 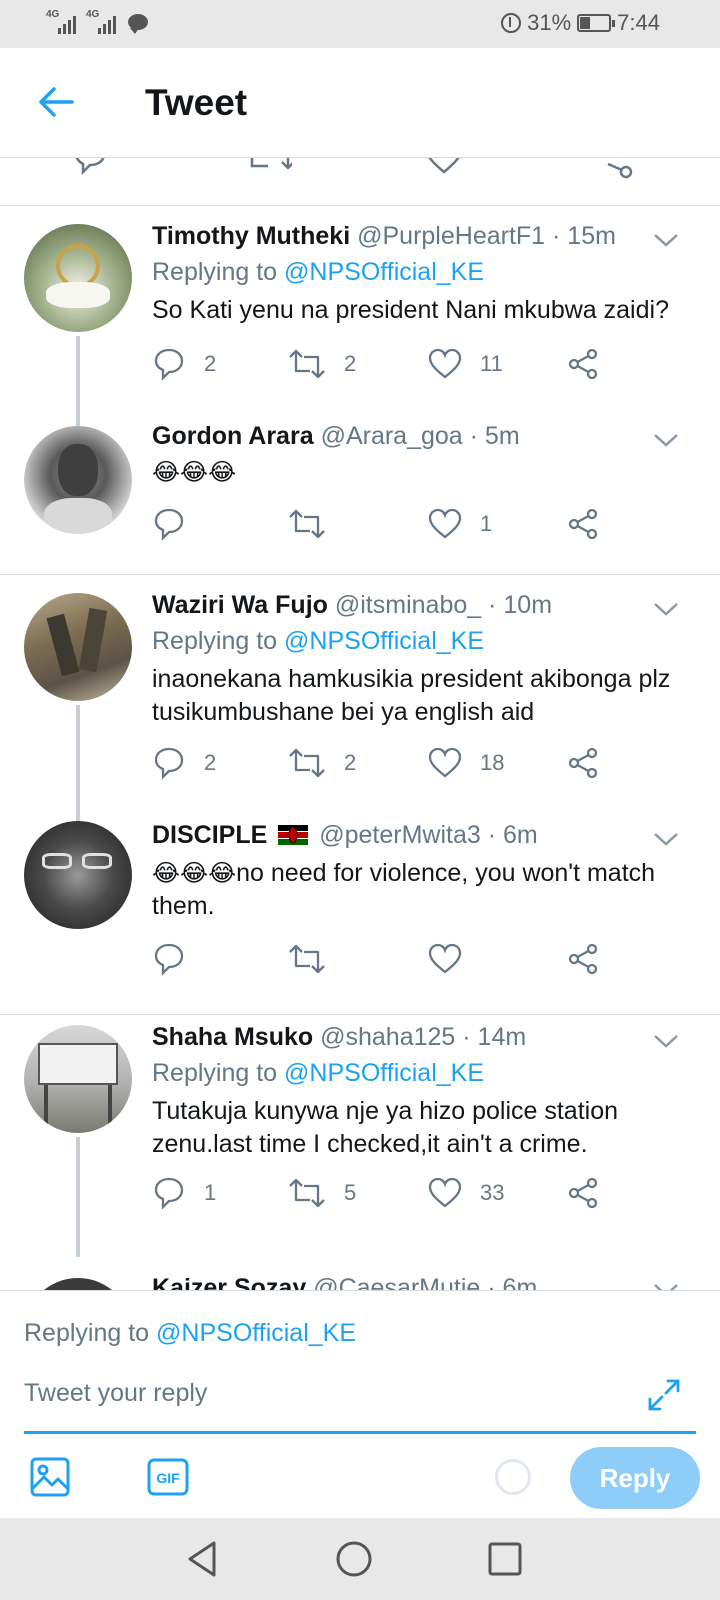 I want to click on gif-icon: GIF, so click(x=168, y=1477).